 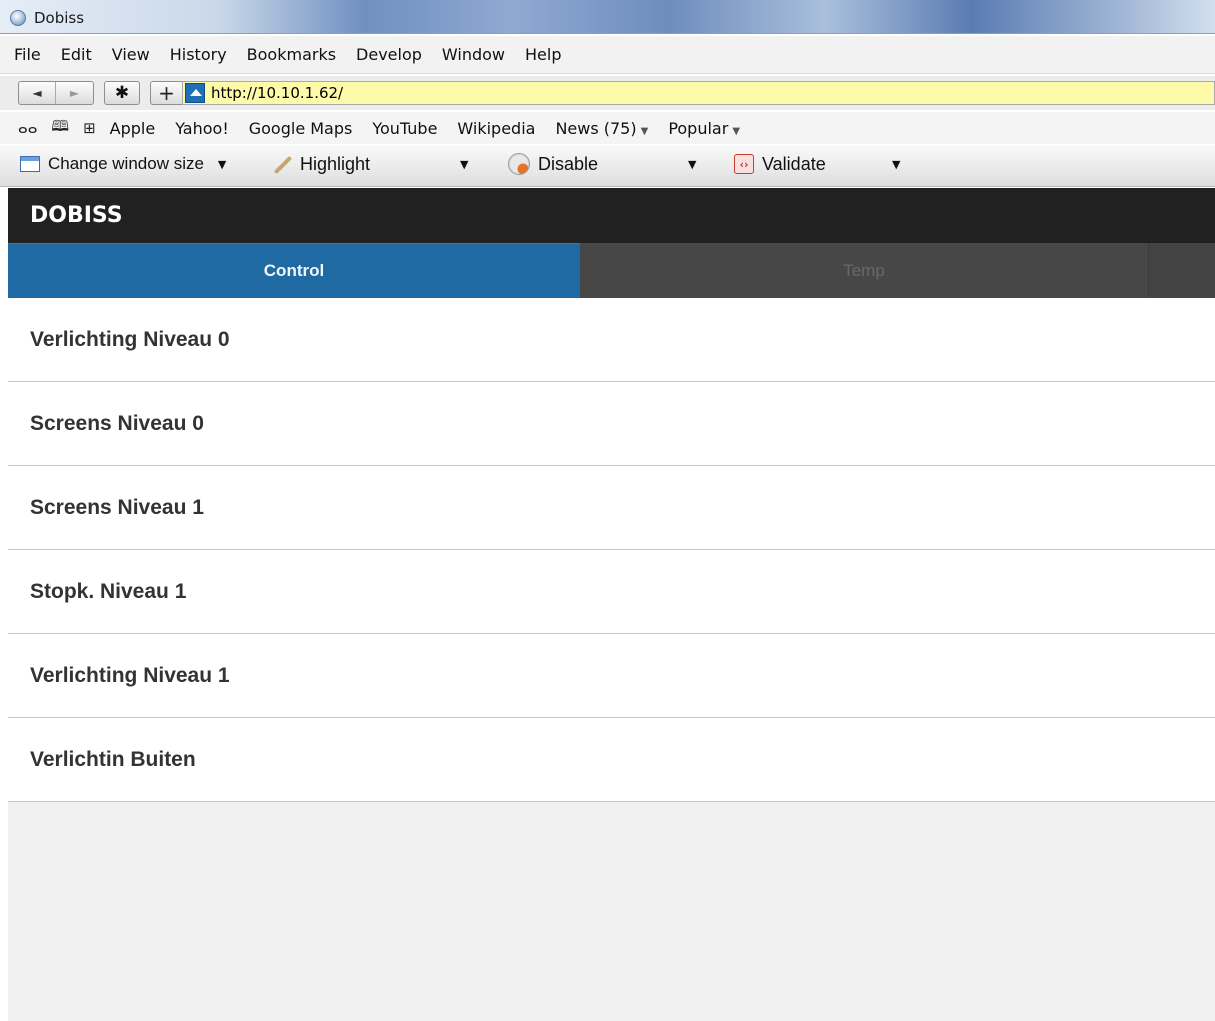 What do you see at coordinates (76, 54) in the screenshot?
I see `menu-edit: Edit` at bounding box center [76, 54].